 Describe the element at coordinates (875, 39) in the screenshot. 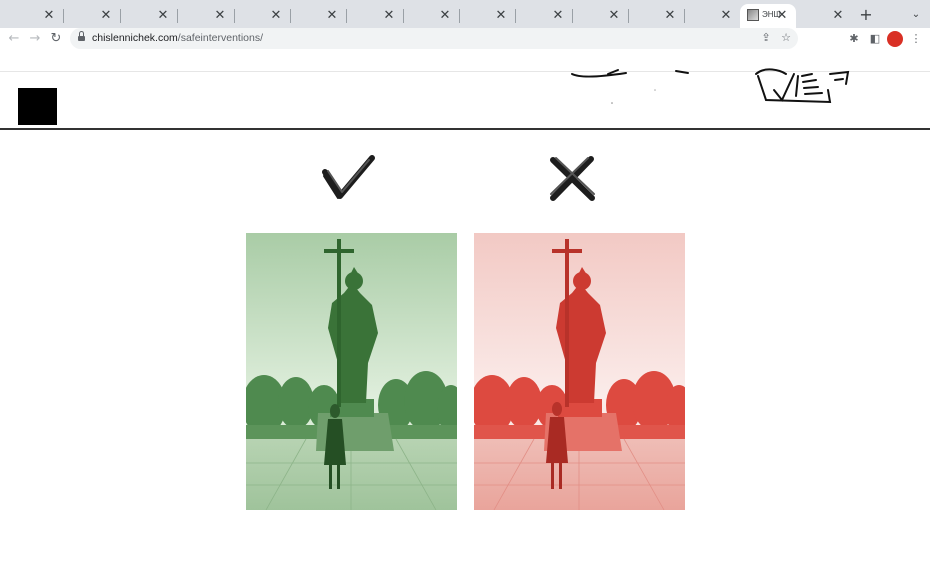

I see `side-panel-icon: ◧` at that location.